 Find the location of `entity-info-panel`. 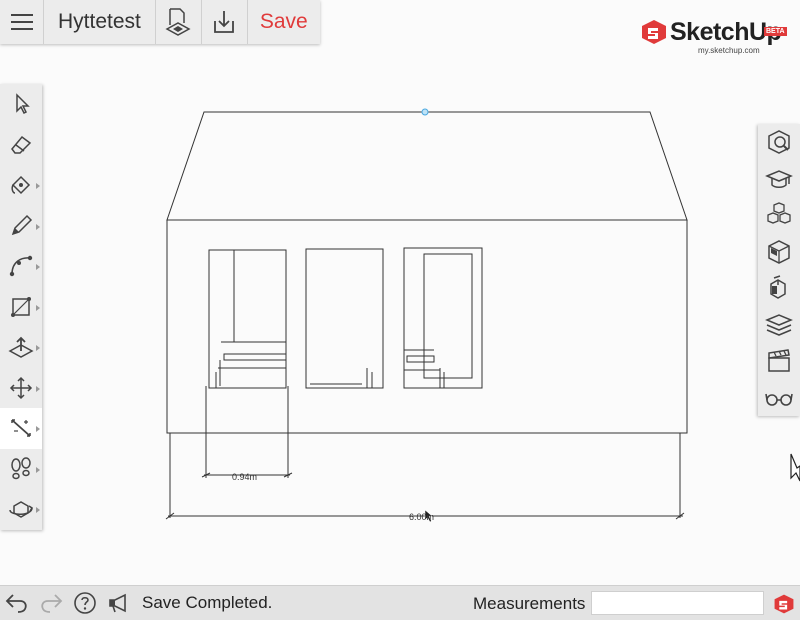

entity-info-panel is located at coordinates (779, 142).